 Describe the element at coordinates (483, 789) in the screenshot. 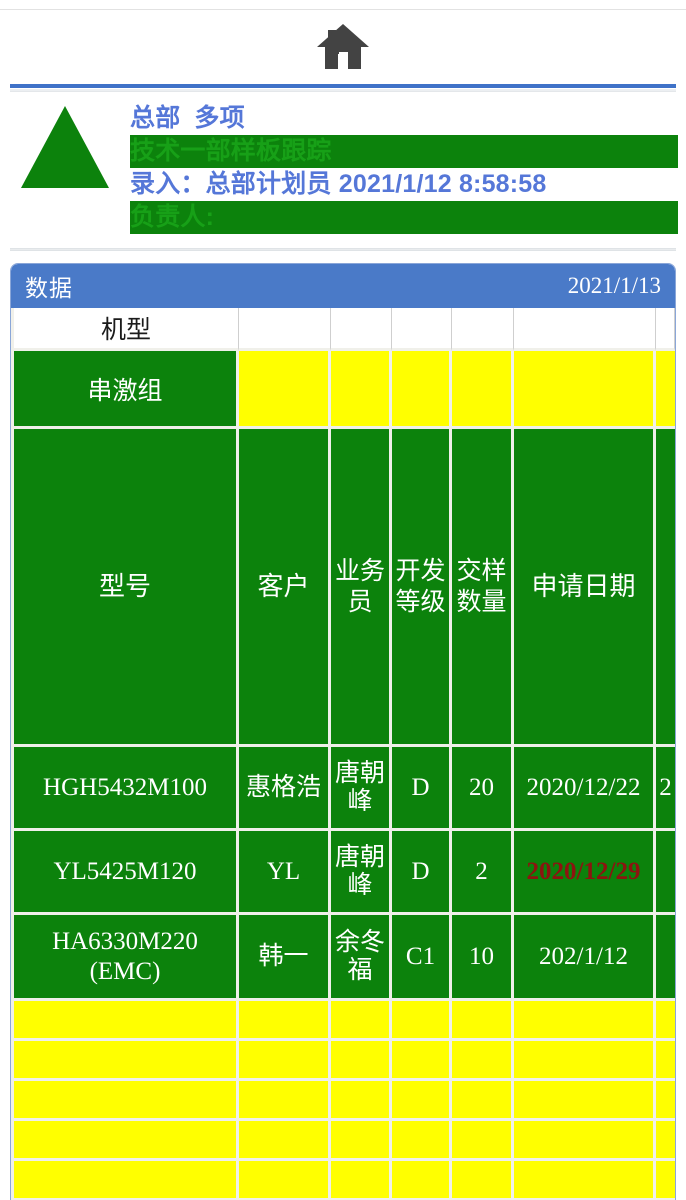

I see `cell-qty: 20` at that location.